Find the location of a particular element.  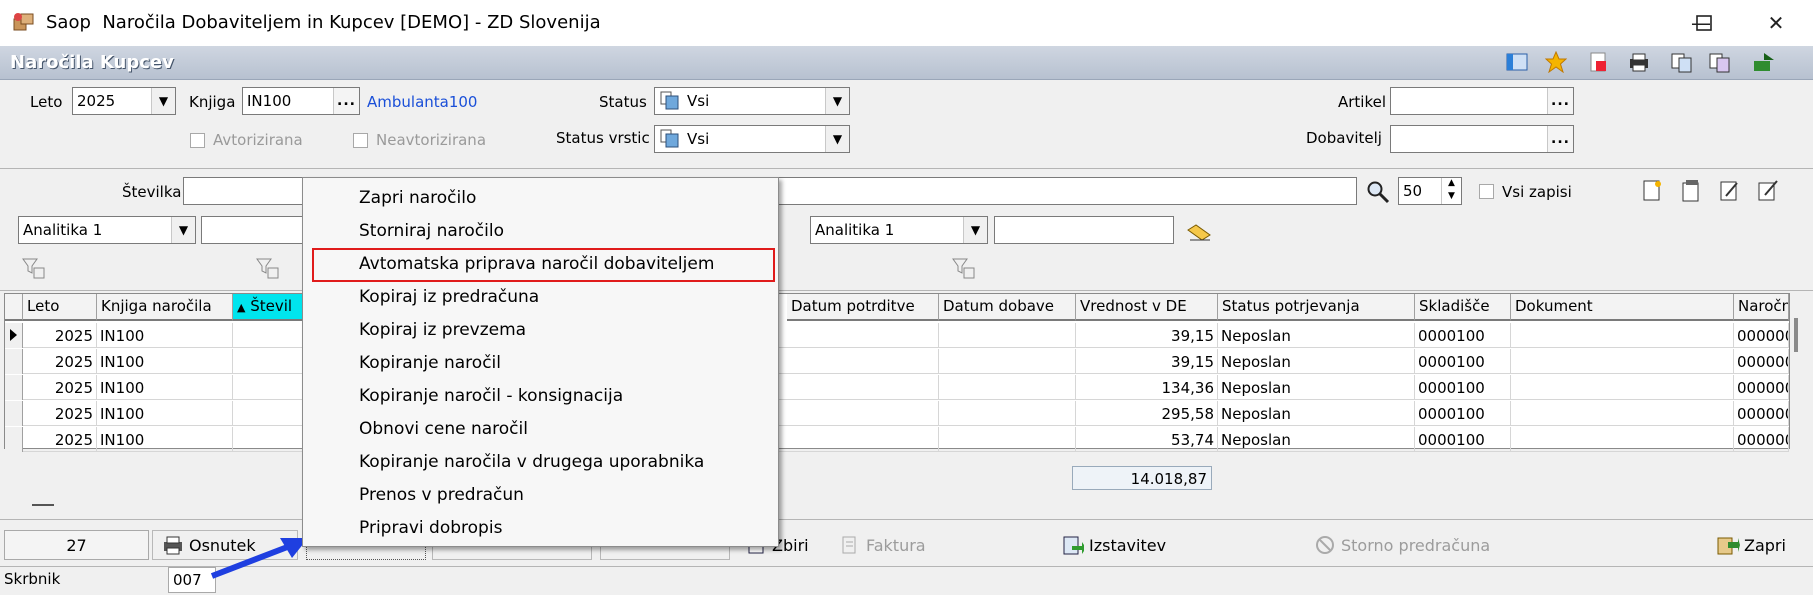

column-header: Leto is located at coordinates (60, 307).